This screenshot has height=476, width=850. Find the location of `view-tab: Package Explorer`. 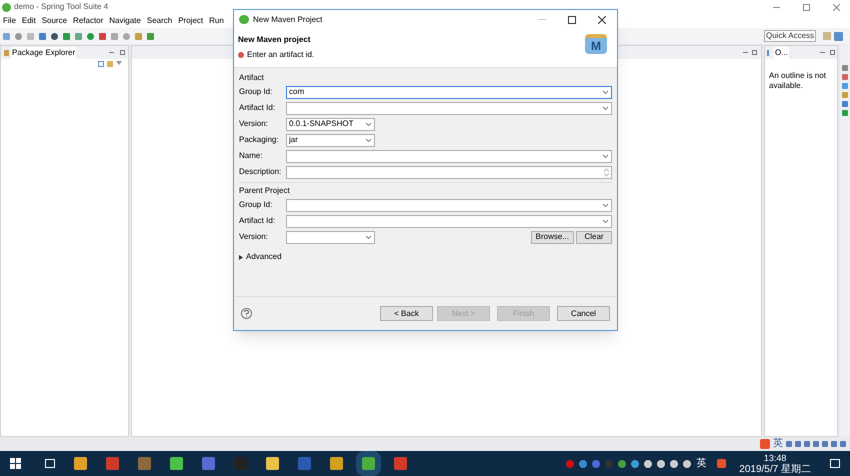

view-tab: Package Explorer is located at coordinates (43, 52).